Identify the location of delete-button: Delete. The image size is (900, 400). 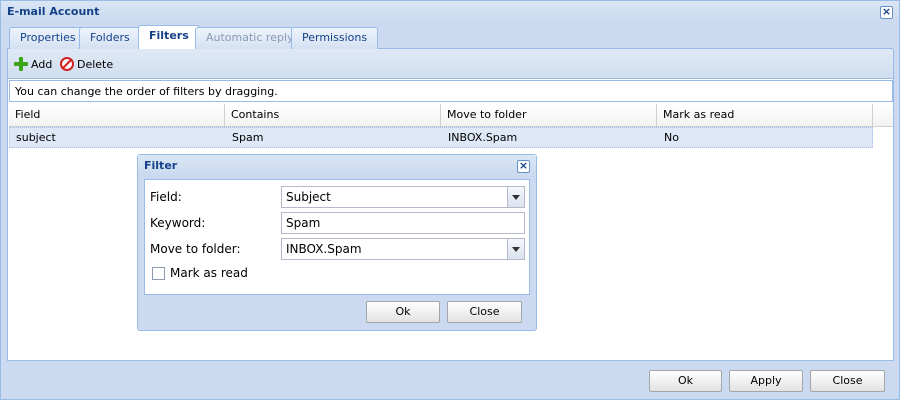
(86, 64).